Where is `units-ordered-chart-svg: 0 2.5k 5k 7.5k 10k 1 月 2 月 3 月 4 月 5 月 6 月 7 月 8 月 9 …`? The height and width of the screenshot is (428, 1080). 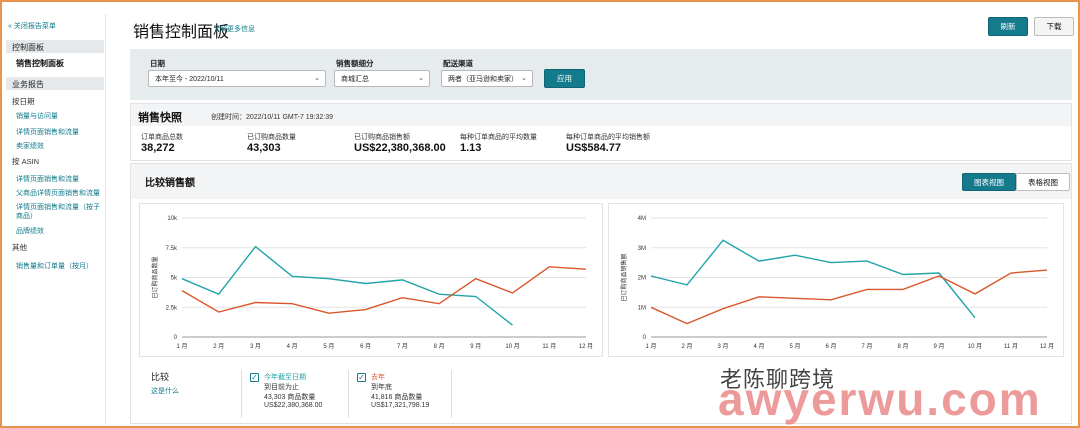 units-ordered-chart-svg: 0 2.5k 5k 7.5k 10k 1 月 2 月 3 月 4 月 5 月 6 月 7 月 8 月 9 … is located at coordinates (372, 283).